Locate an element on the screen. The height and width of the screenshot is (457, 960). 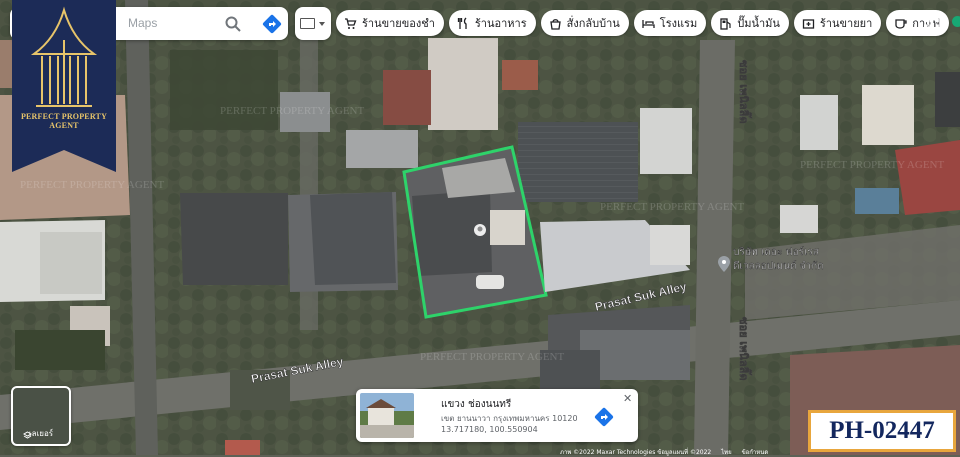
place-coordinates: 13.717180, 100.550904 is located at coordinates (489, 429).